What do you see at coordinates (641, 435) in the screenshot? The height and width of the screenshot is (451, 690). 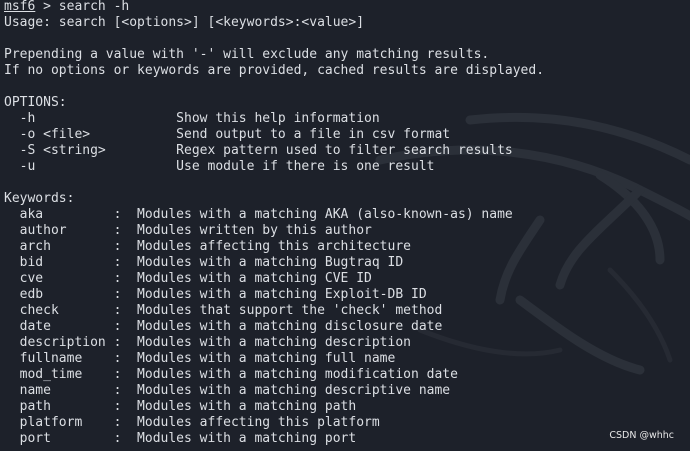 I see `watermark: CSDN @whhc` at bounding box center [641, 435].